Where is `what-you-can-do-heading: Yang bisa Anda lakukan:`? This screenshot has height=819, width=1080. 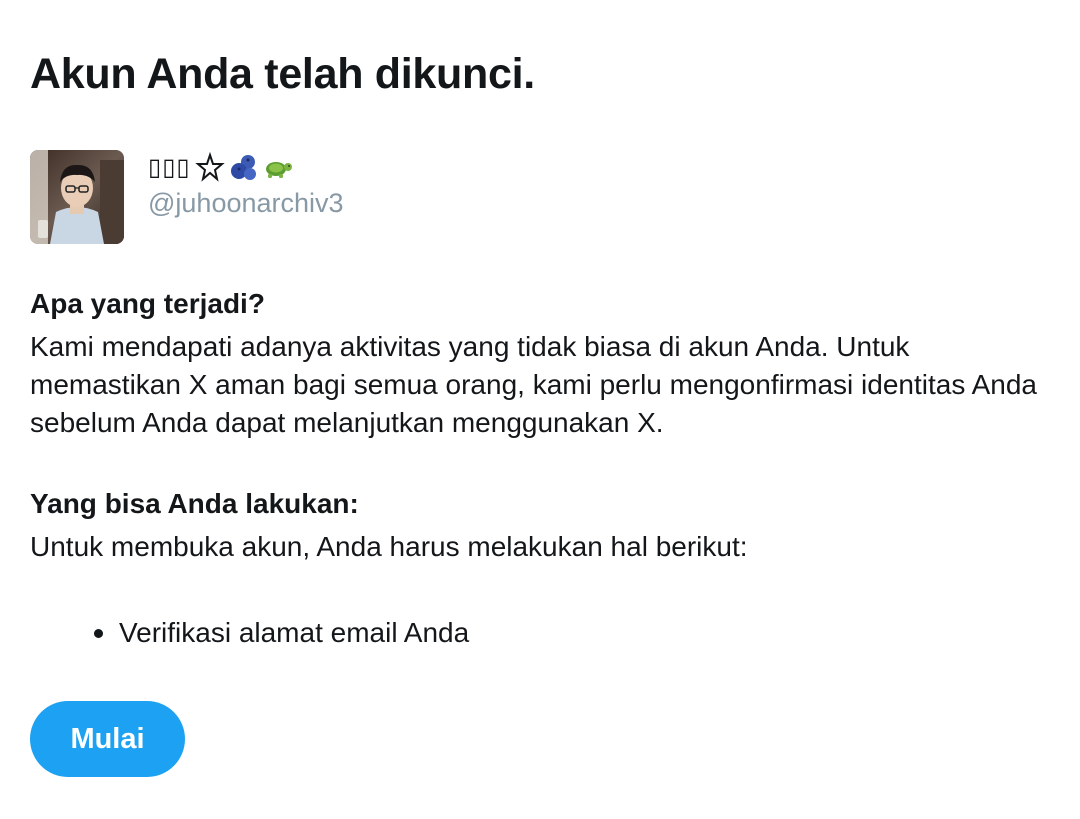 what-you-can-do-heading: Yang bisa Anda lakukan: is located at coordinates (194, 503).